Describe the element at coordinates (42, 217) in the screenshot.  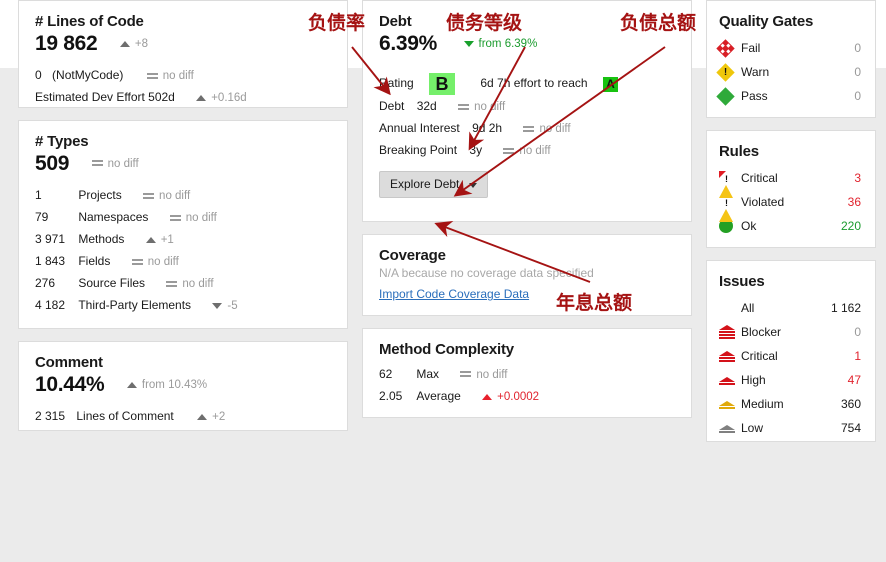
I see `row-value: 79` at that location.